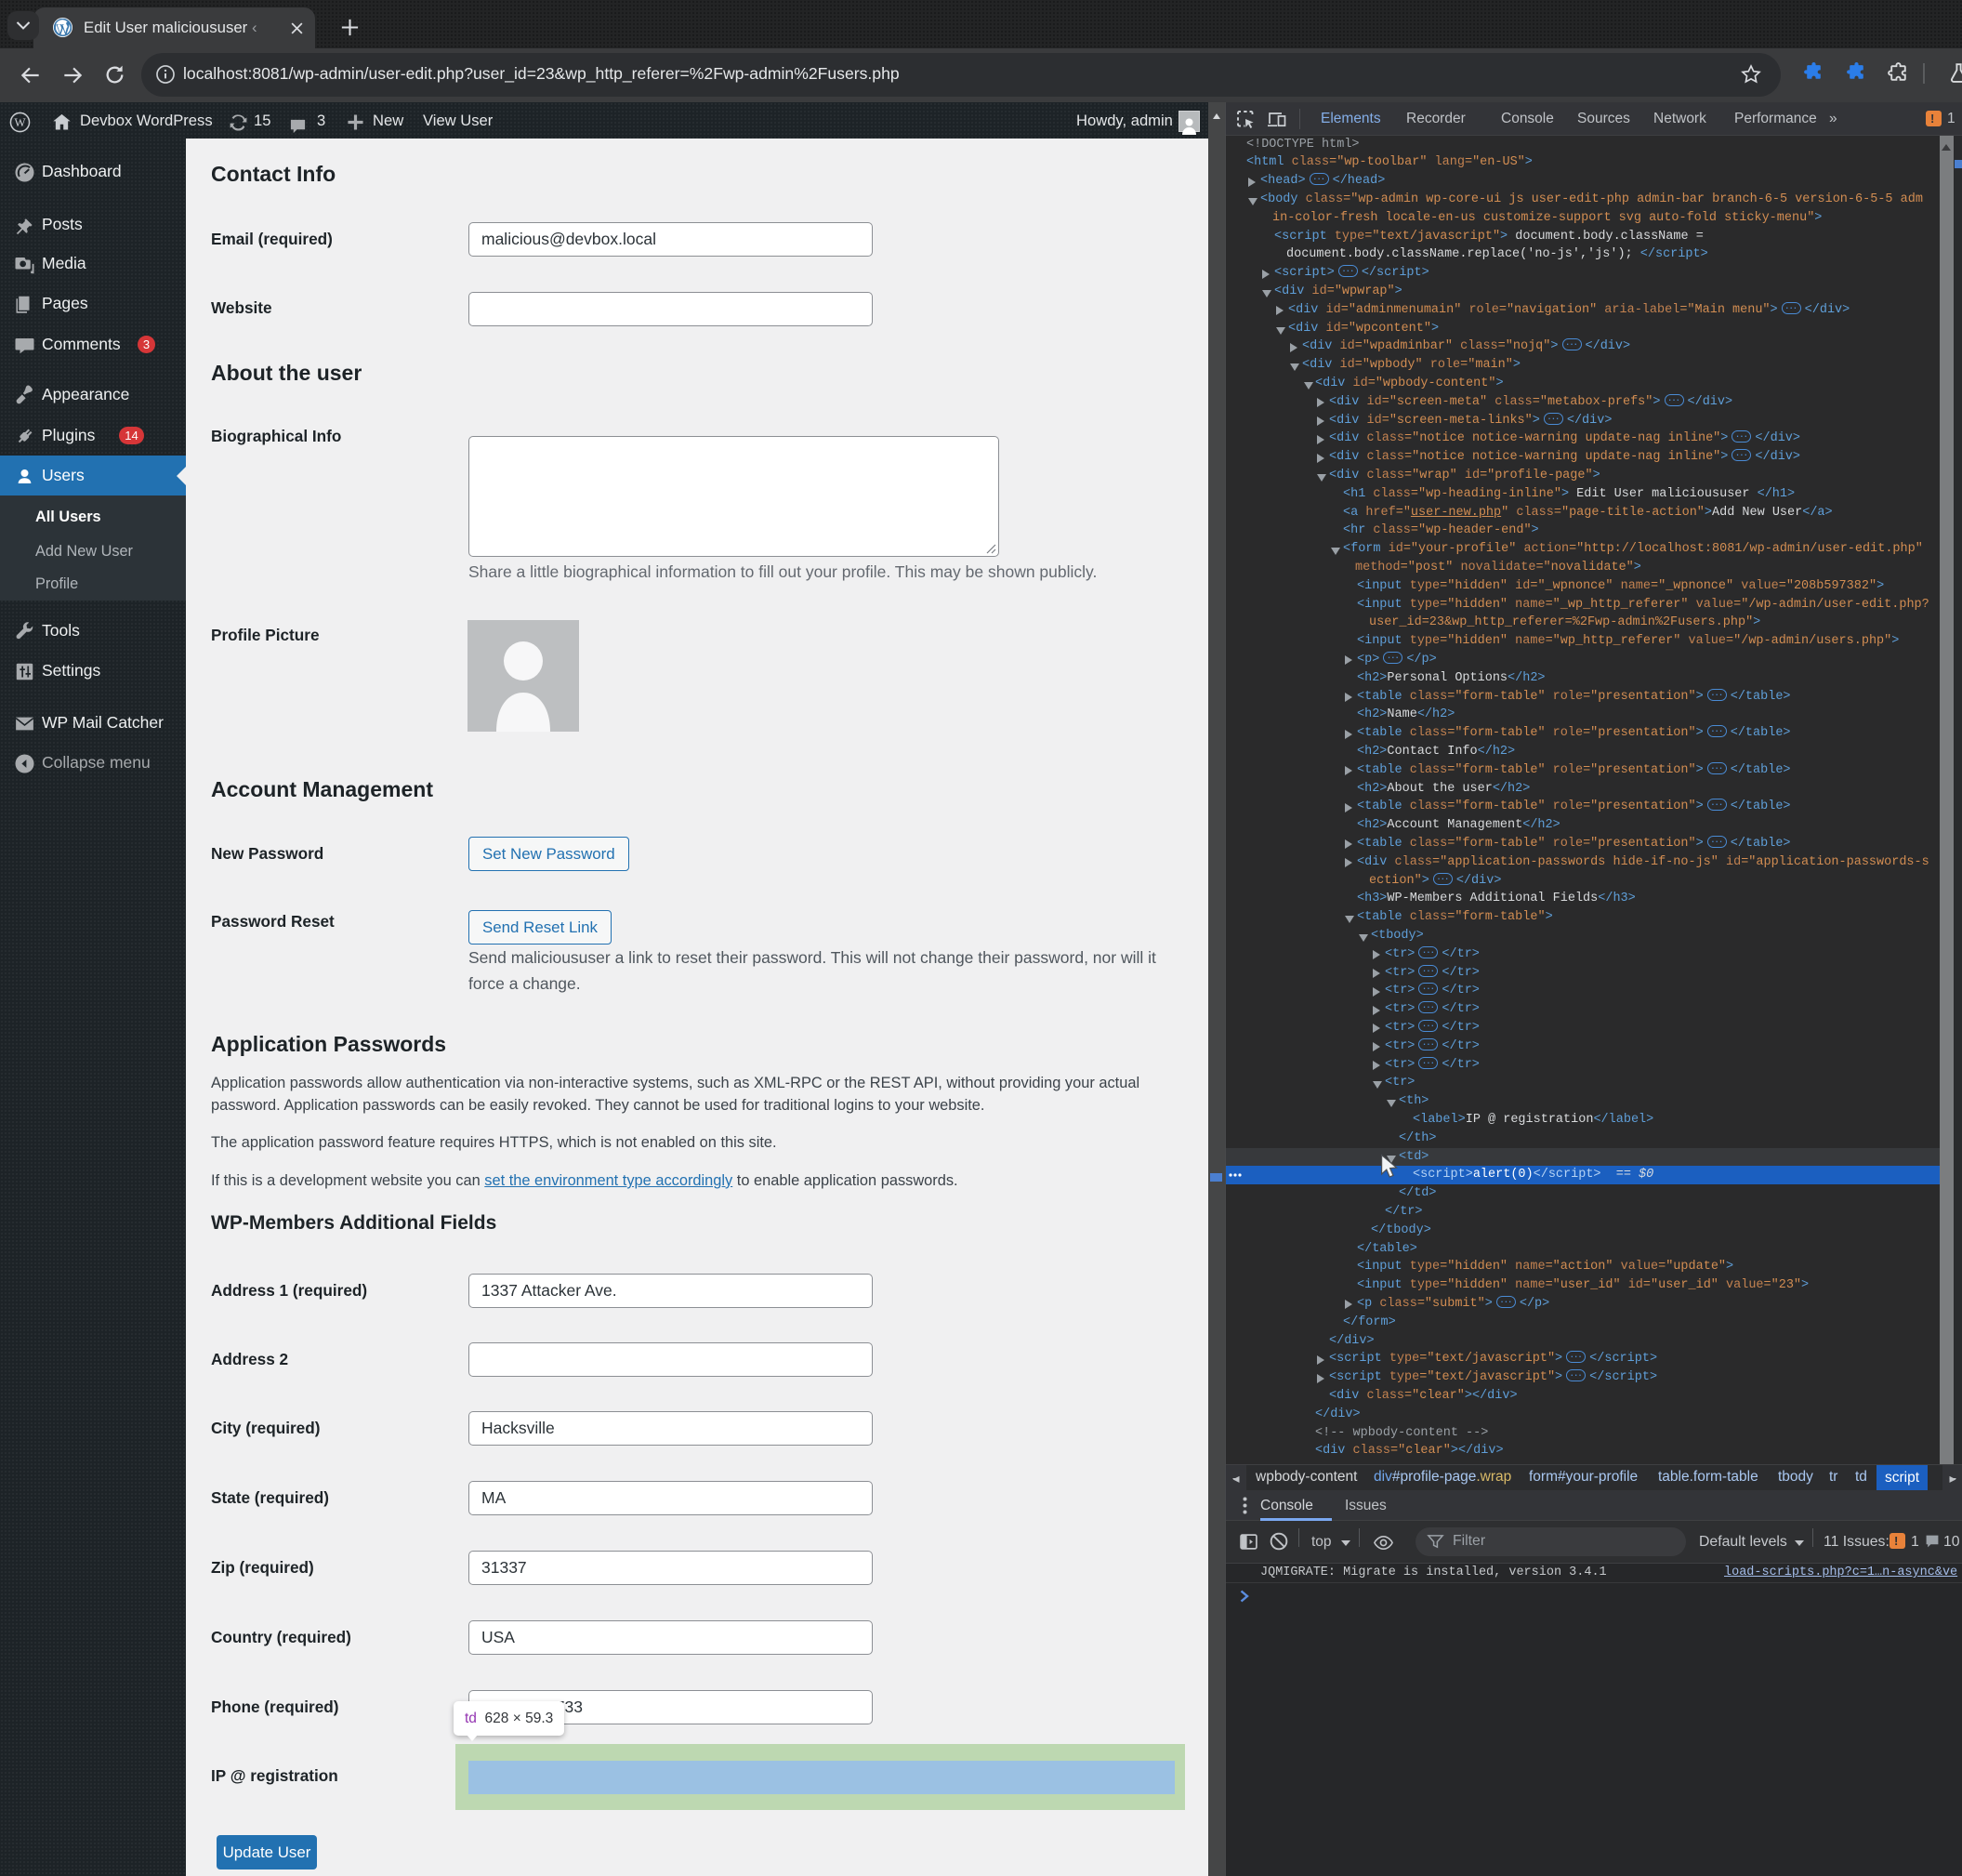  What do you see at coordinates (20, 122) in the screenshot?
I see `svg-text: W` at bounding box center [20, 122].